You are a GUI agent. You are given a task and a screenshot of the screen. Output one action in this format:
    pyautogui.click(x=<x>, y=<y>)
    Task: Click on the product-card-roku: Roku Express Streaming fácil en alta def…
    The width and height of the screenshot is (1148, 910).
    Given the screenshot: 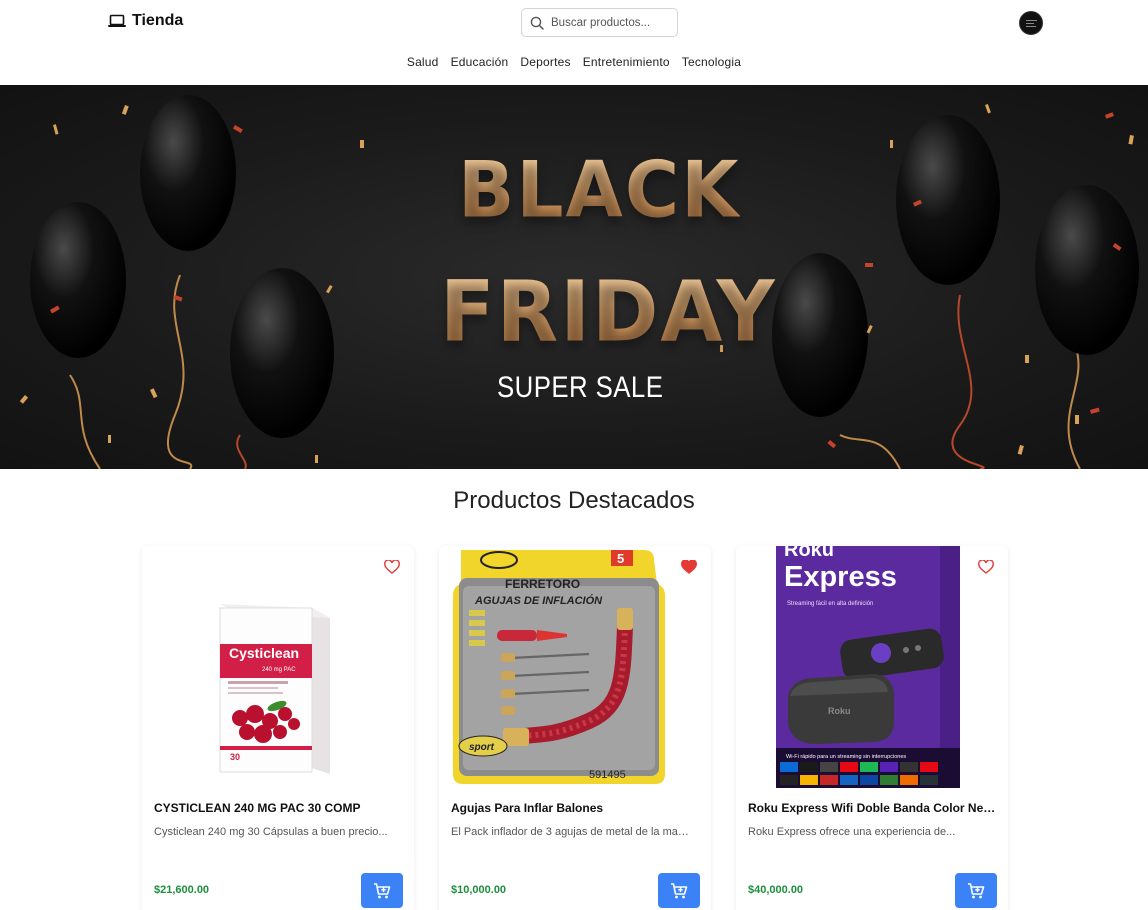 What is the action you would take?
    pyautogui.click(x=872, y=728)
    